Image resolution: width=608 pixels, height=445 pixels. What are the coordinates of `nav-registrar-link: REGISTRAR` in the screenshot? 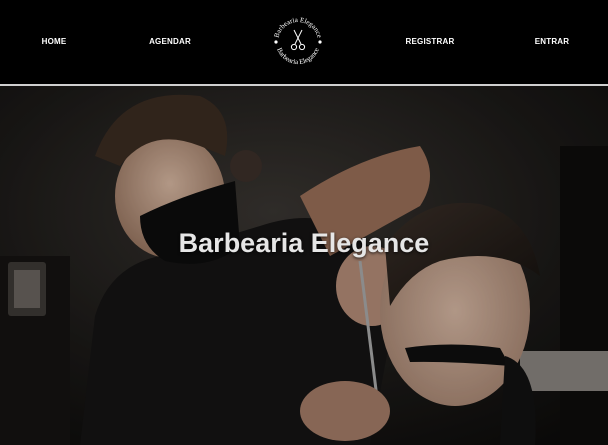 It's located at (430, 41).